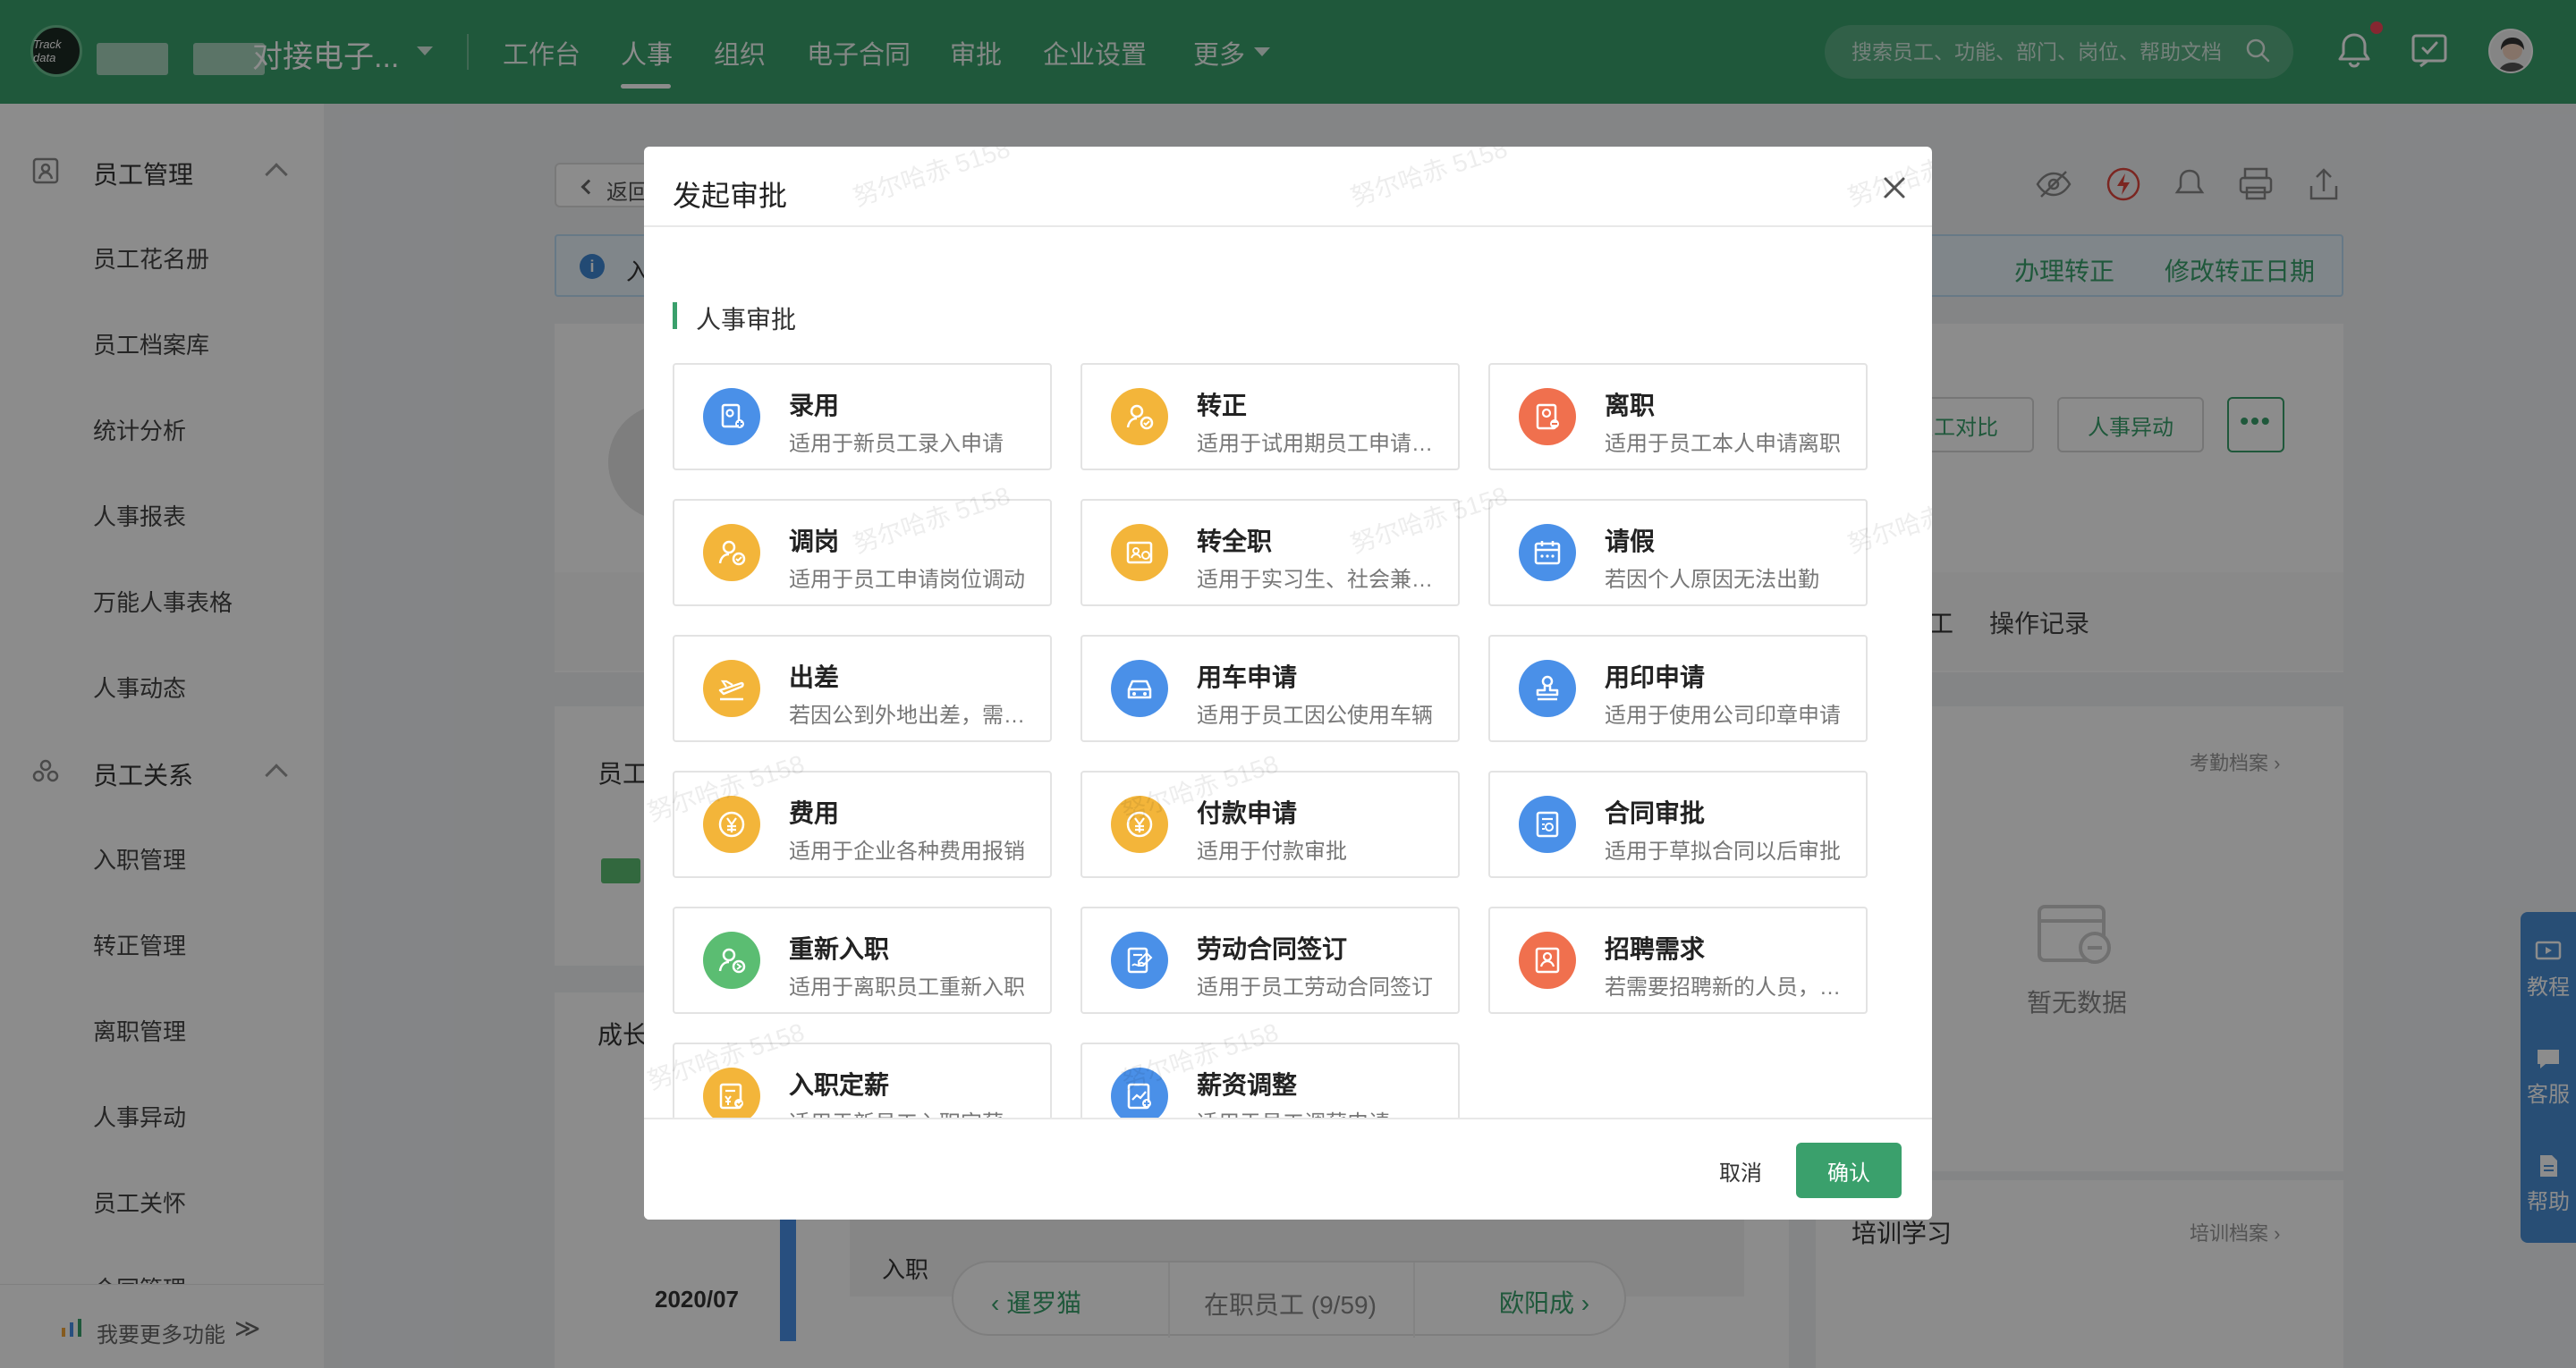  I want to click on salary-icon, so click(731, 1096).